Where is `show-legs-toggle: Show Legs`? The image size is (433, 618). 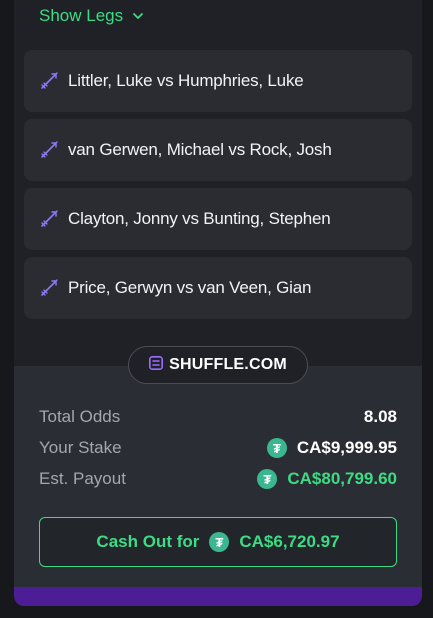
show-legs-toggle: Show Legs is located at coordinates (92, 16).